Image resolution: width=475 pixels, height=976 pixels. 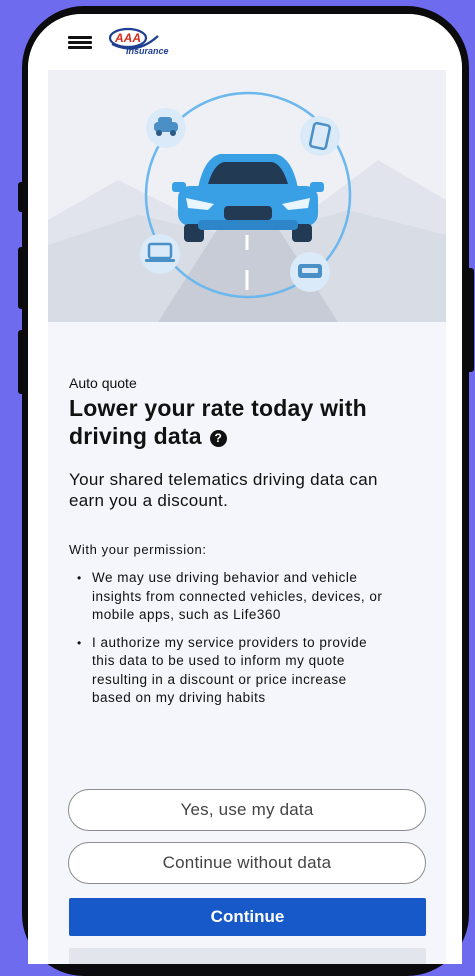 I want to click on car-front-illustration, so click(x=248, y=198).